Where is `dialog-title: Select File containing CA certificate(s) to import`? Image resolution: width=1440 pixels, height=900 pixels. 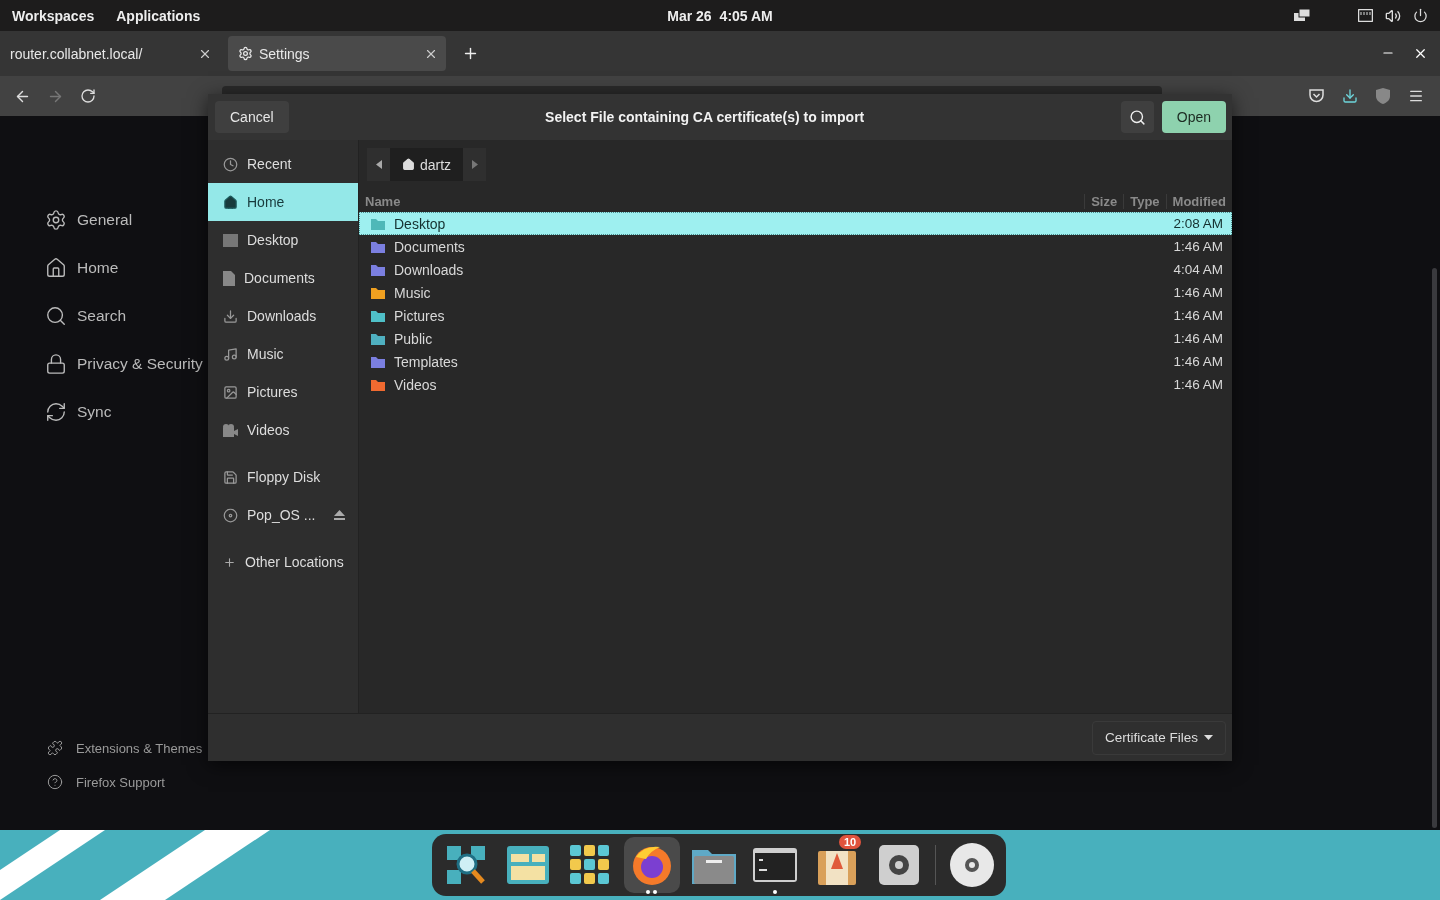 dialog-title: Select File containing CA certificate(s) to import is located at coordinates (705, 117).